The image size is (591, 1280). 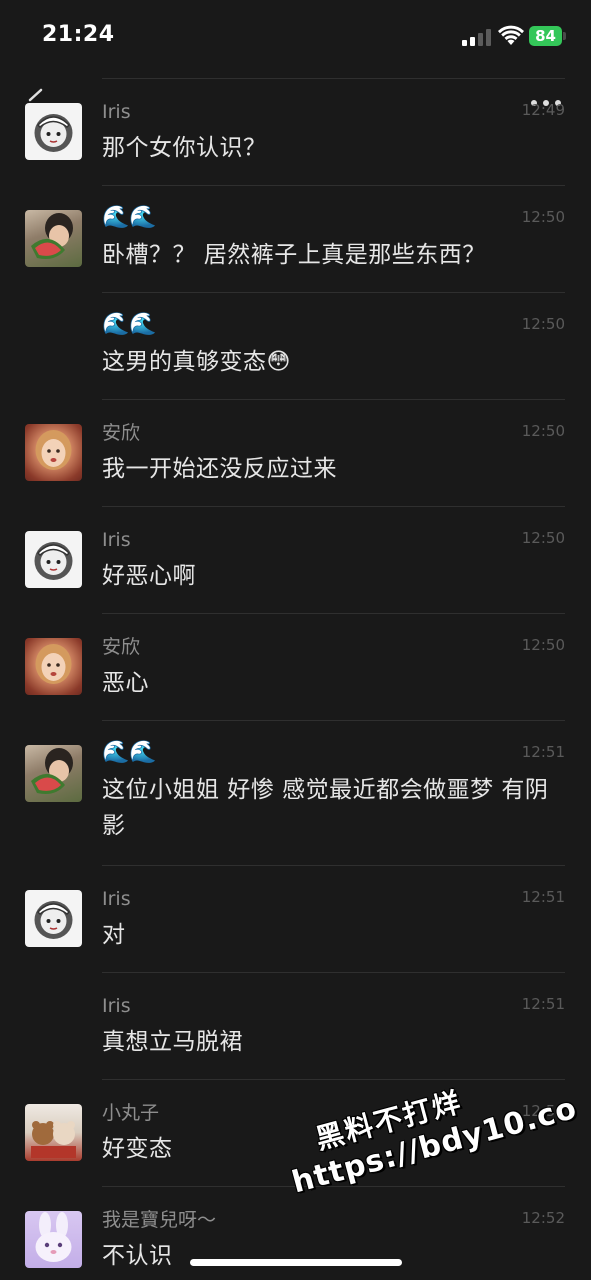 What do you see at coordinates (543, 1218) in the screenshot?
I see `message-time: 12:52` at bounding box center [543, 1218].